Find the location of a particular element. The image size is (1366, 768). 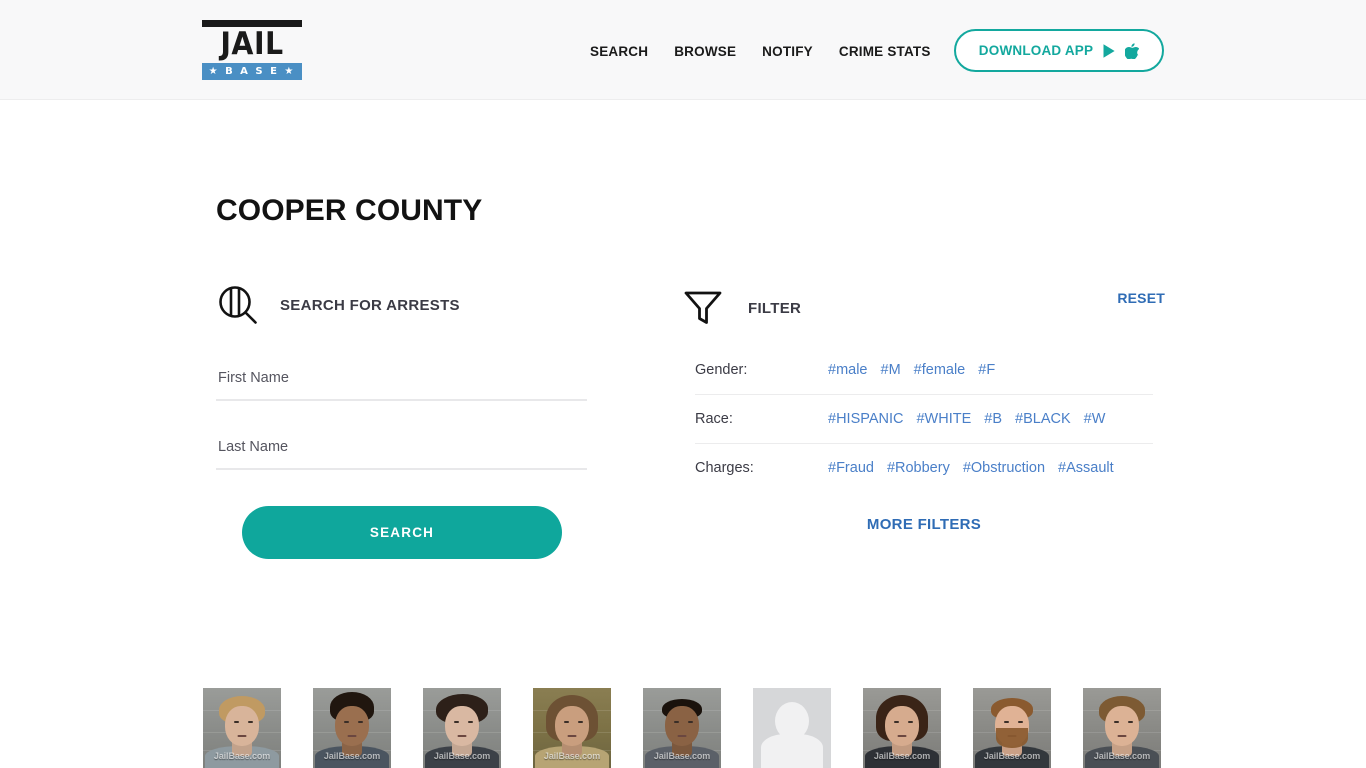

filter-tags-race: #HISPANIC #WHITE #B #BLACK #W is located at coordinates (966, 419).